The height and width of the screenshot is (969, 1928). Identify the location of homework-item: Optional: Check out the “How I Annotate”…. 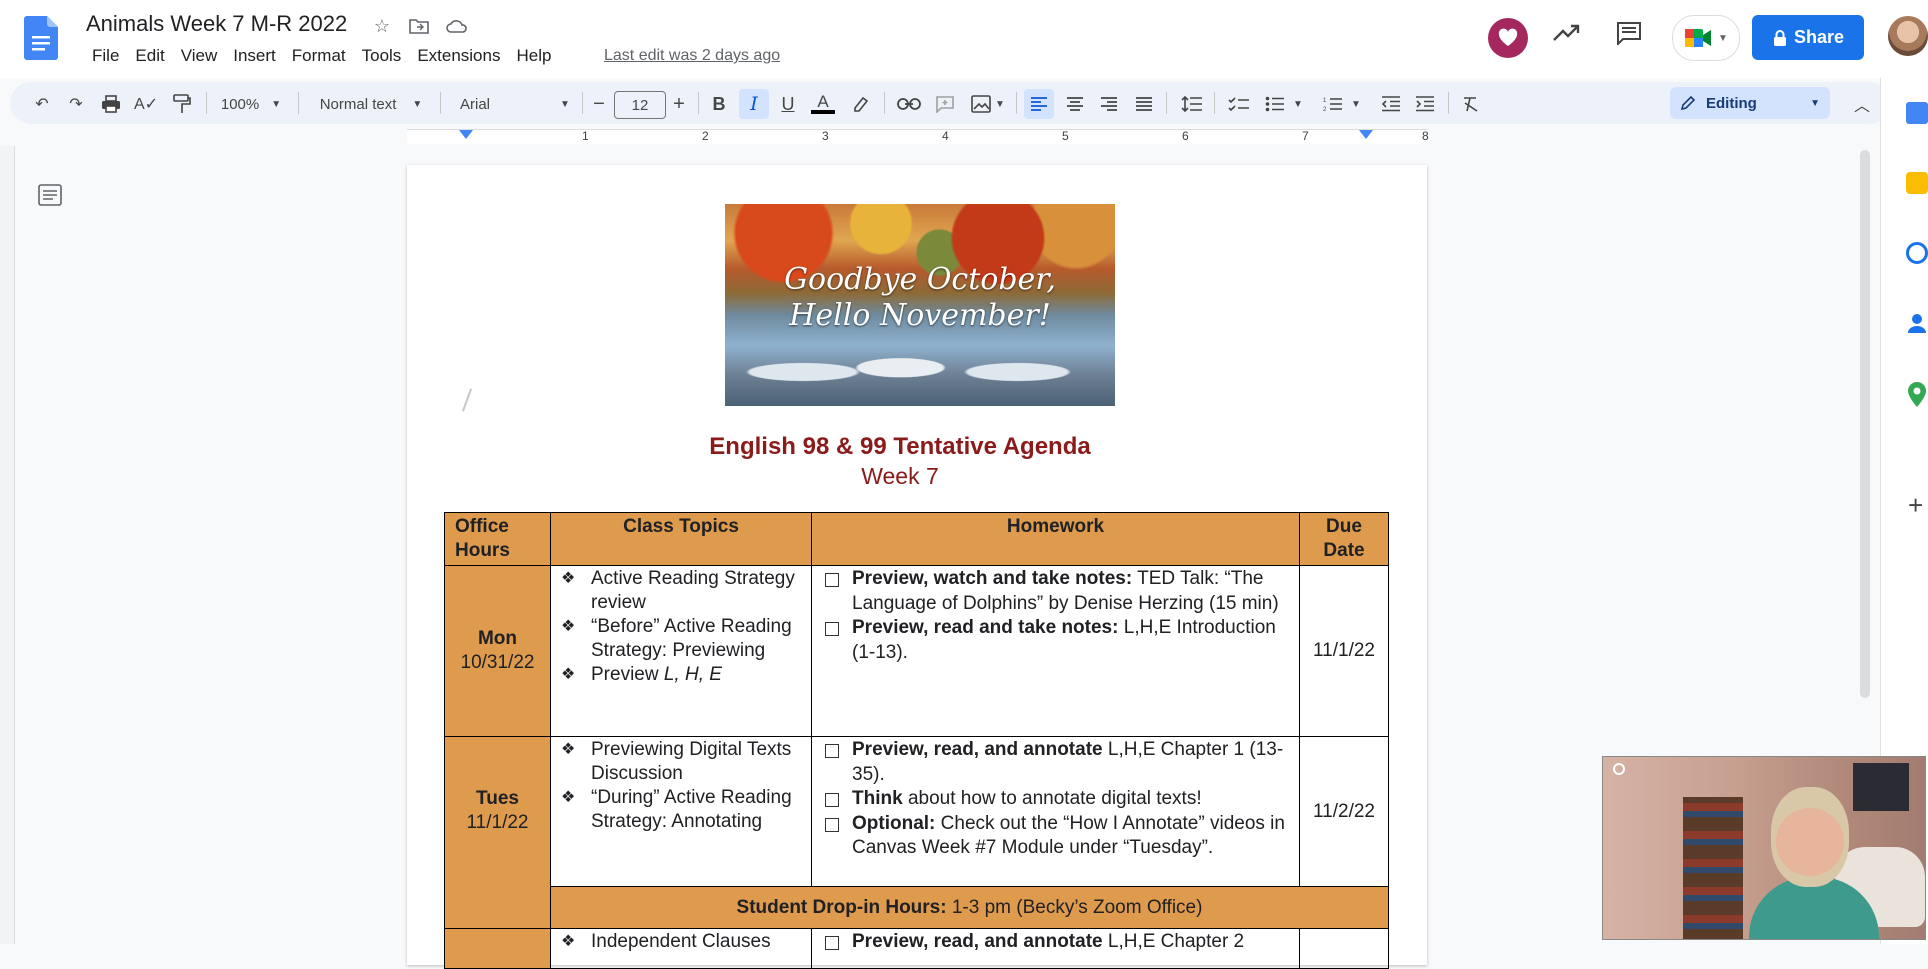
(1048, 836).